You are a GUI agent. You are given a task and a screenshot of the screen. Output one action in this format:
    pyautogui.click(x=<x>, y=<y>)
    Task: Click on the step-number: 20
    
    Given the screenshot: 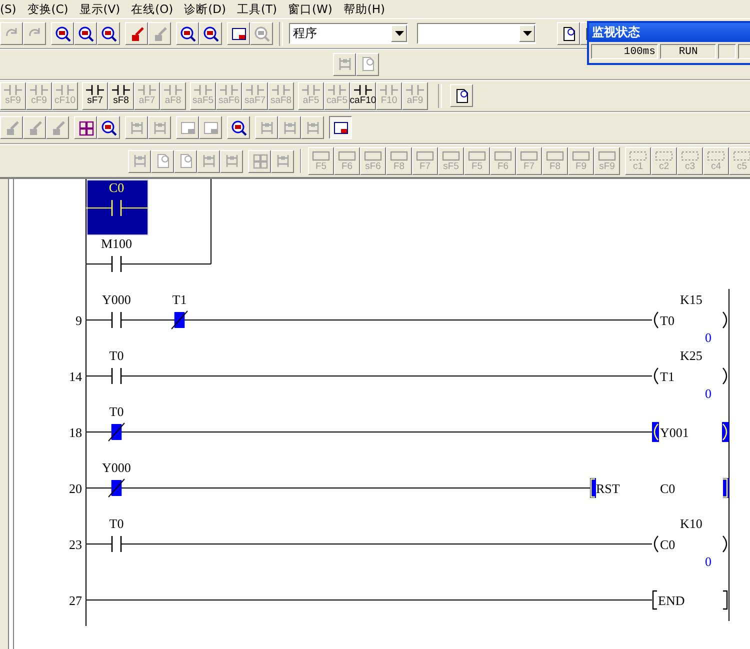 What is the action you would take?
    pyautogui.click(x=75, y=488)
    